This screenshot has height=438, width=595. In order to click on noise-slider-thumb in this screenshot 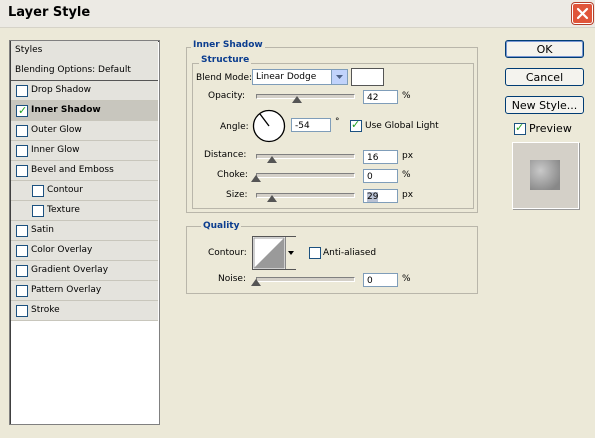, I will do `click(256, 282)`.